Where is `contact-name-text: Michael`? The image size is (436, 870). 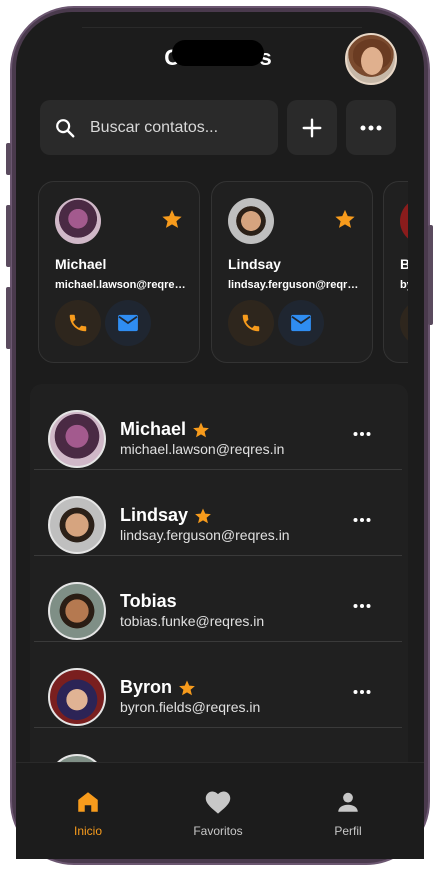
contact-name-text: Michael is located at coordinates (153, 429).